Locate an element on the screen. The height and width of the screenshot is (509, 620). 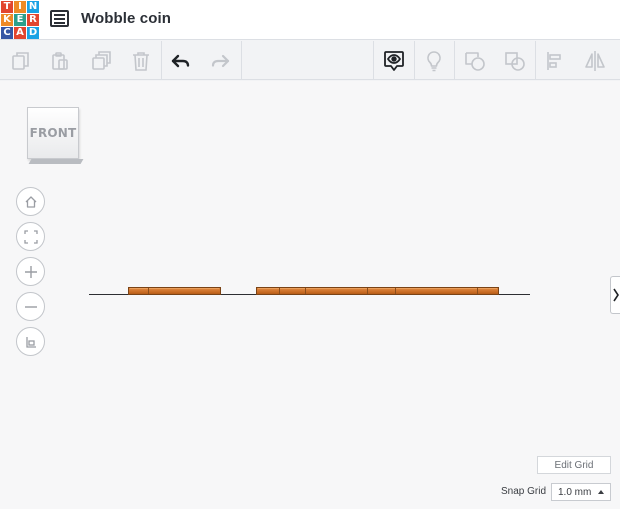
trash-icon is located at coordinates (141, 61).